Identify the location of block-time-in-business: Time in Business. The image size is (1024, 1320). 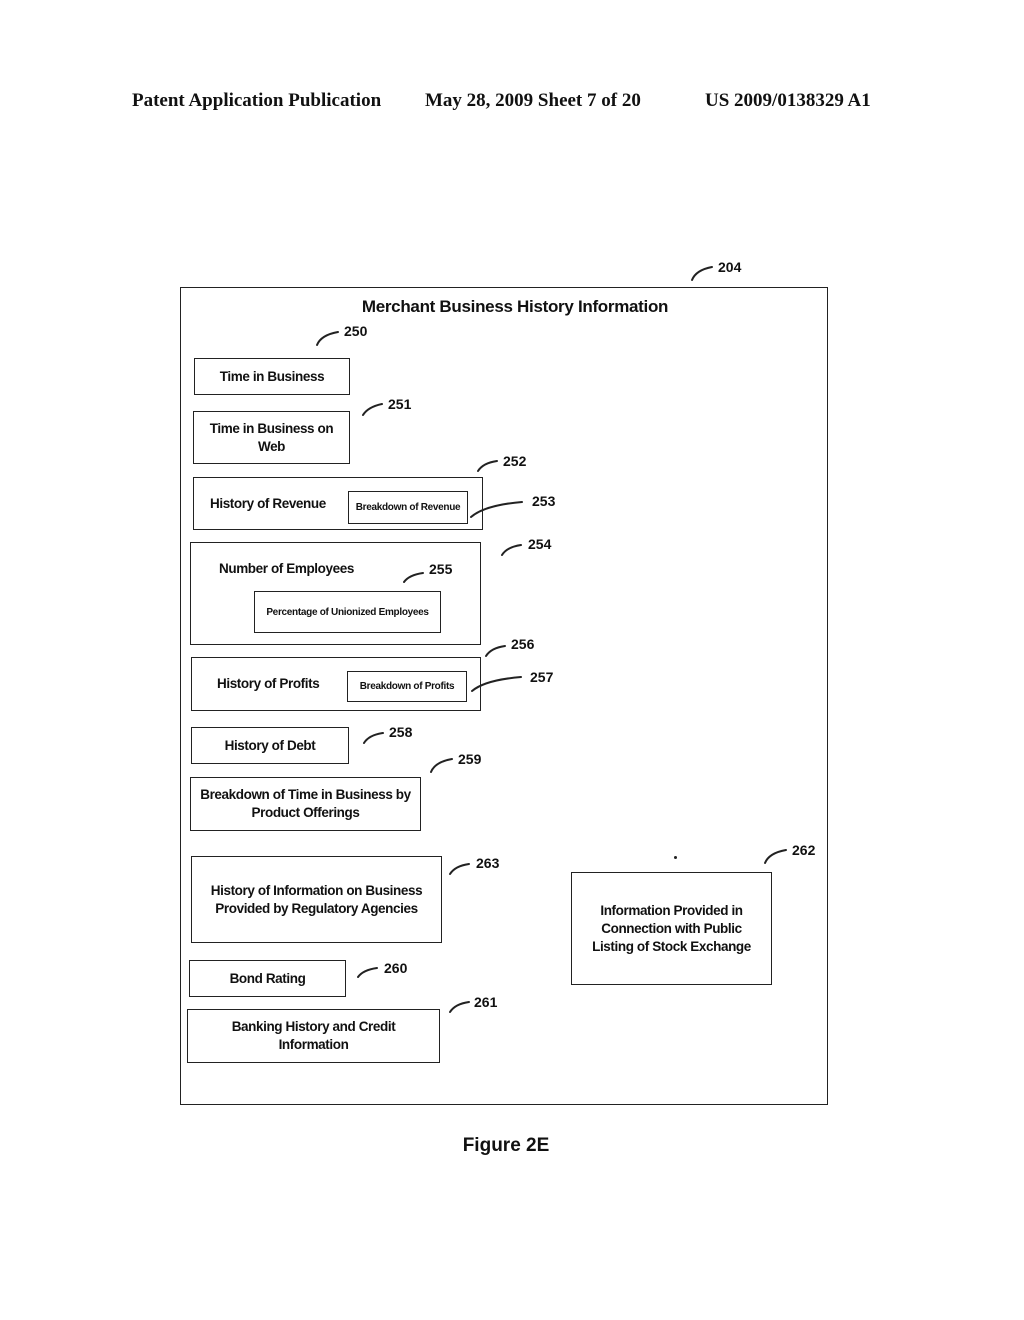
(272, 376).